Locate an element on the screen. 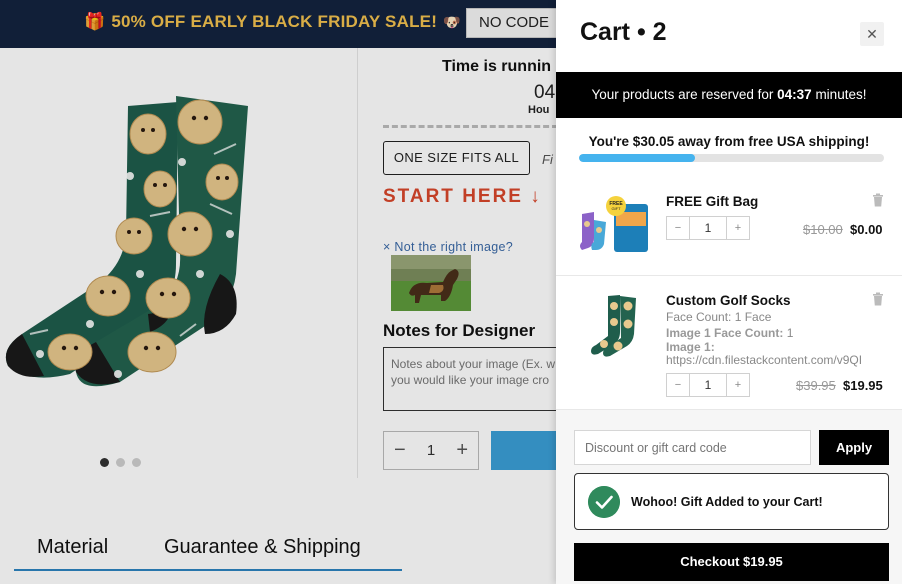 This screenshot has height=584, width=902. svg-text: GIFT is located at coordinates (616, 208).